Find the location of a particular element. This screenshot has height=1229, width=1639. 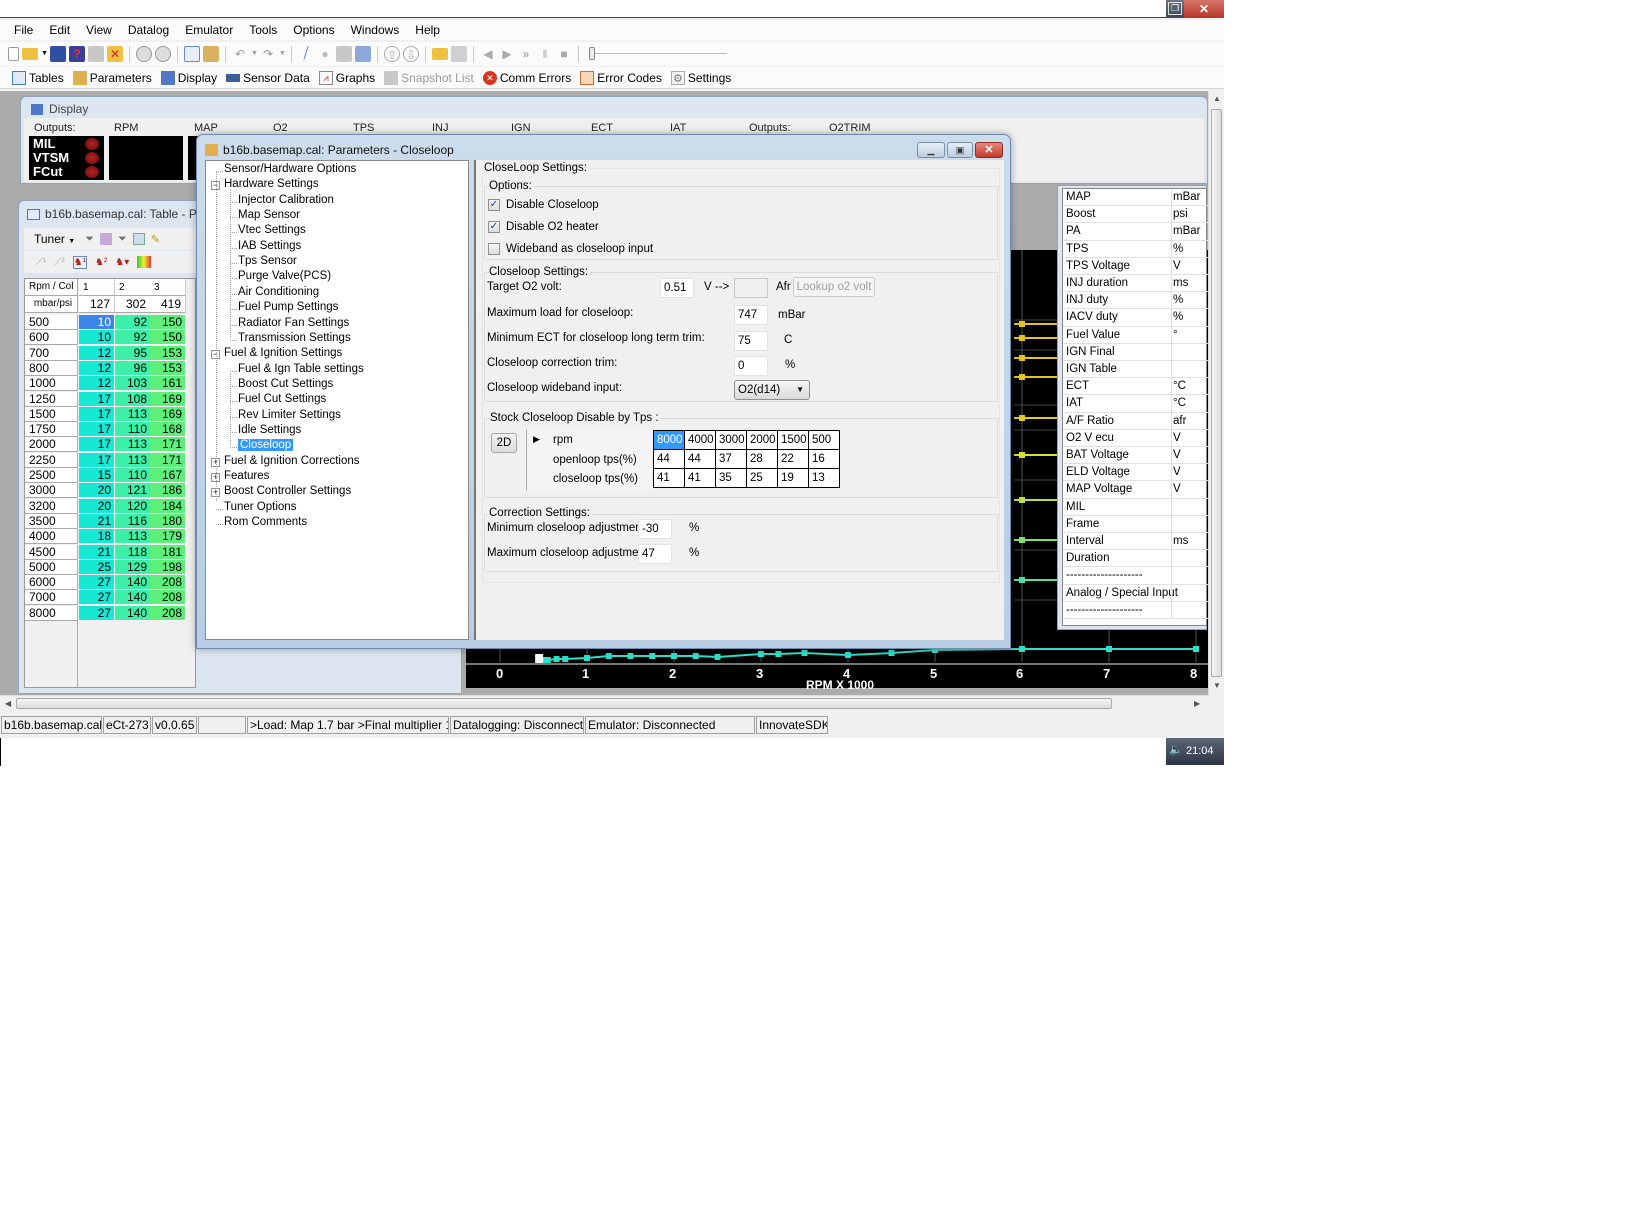

sensor-row: INJ duty% is located at coordinates (1135, 301).